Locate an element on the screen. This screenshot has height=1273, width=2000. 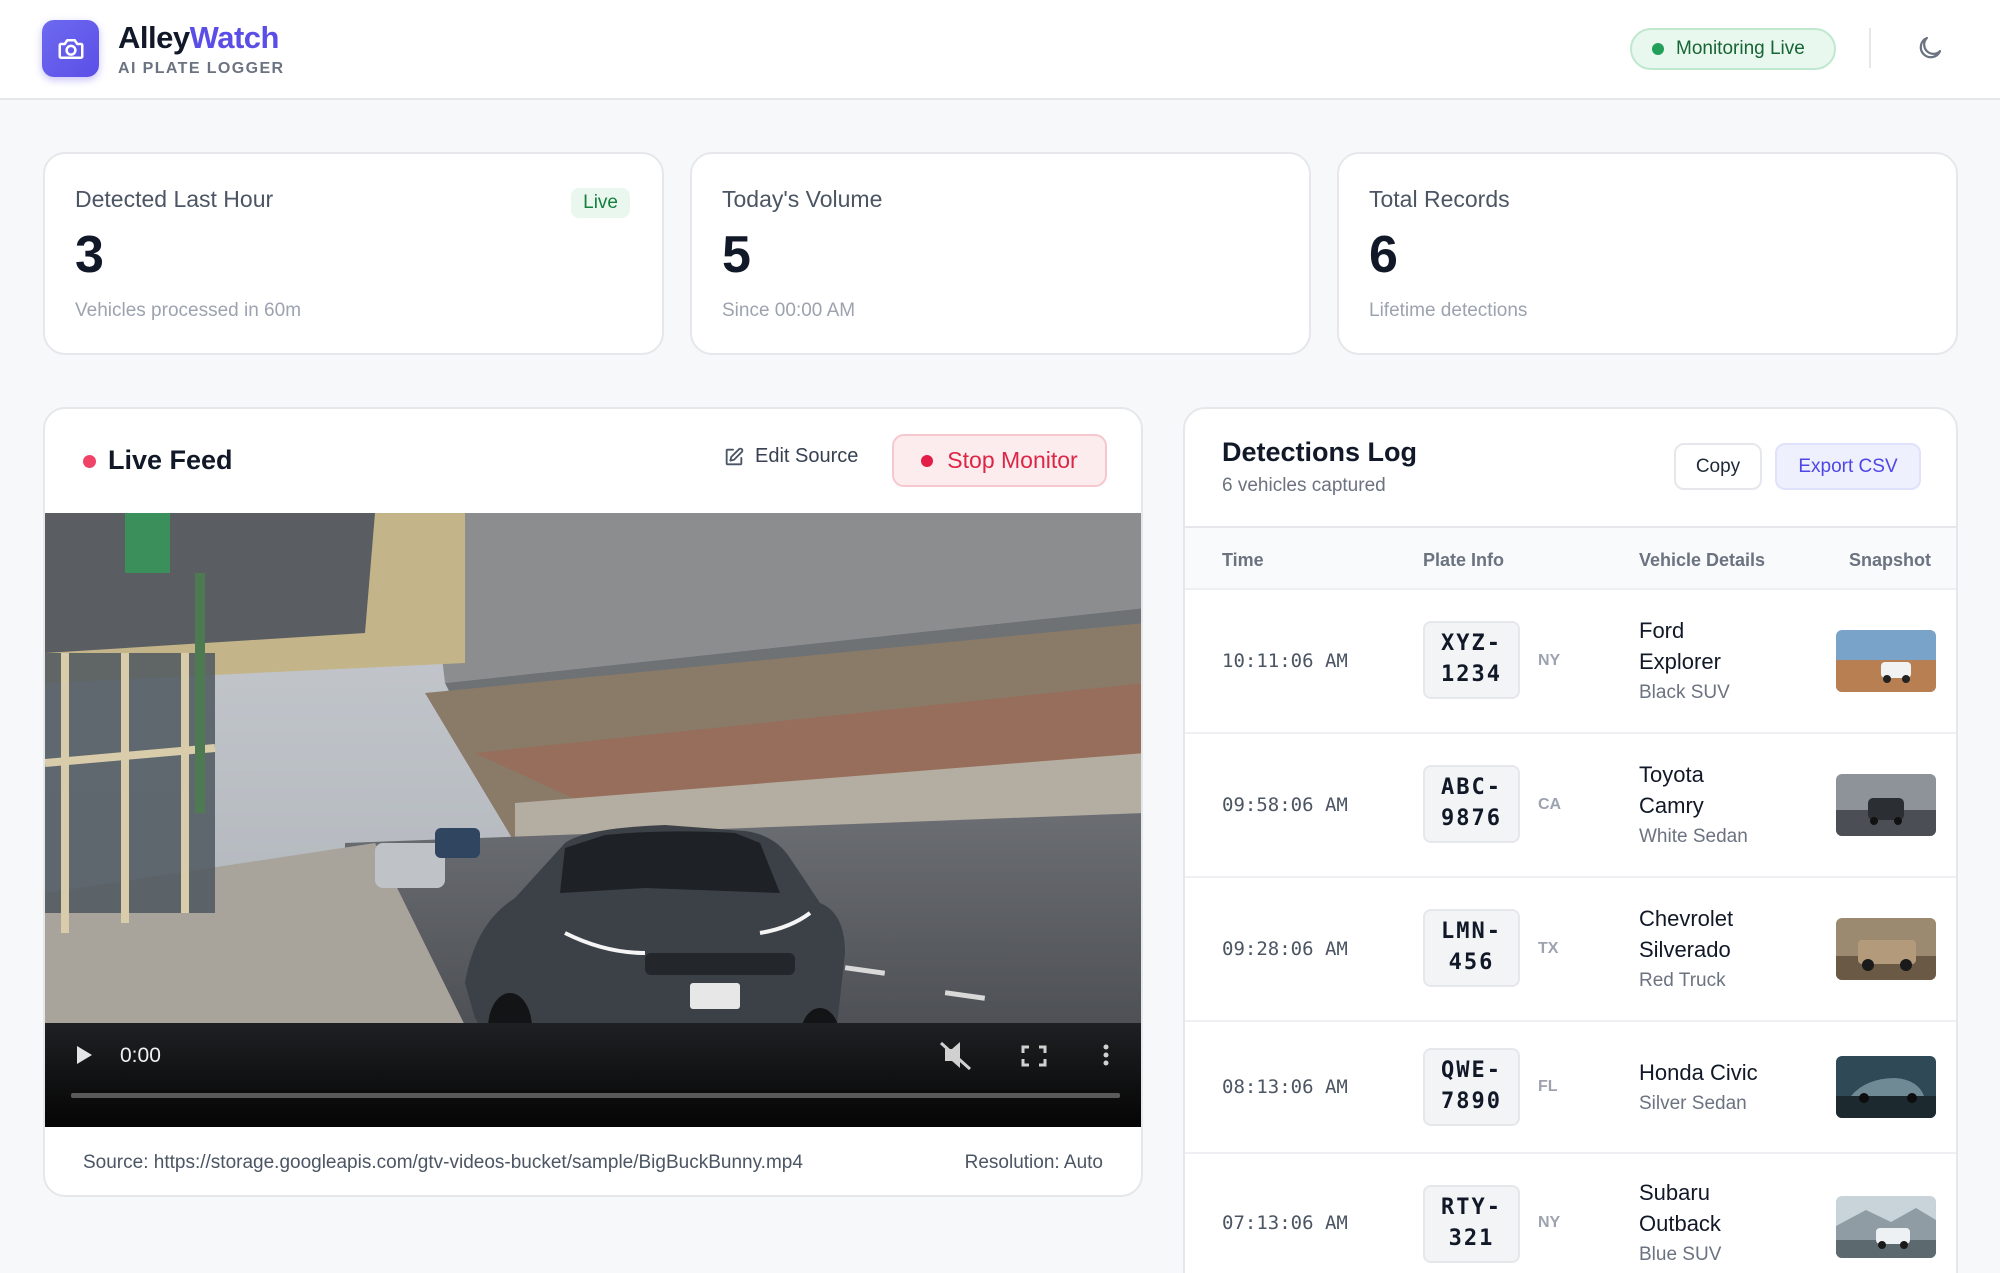
stat-subtitle: Since 00:00 AM is located at coordinates (789, 311).